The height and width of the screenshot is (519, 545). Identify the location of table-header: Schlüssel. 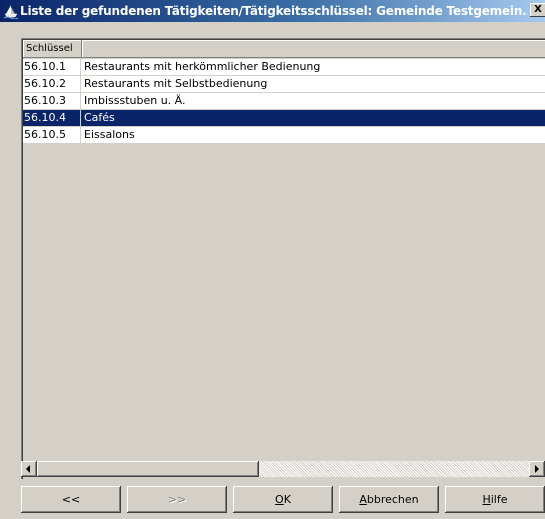
(284, 49).